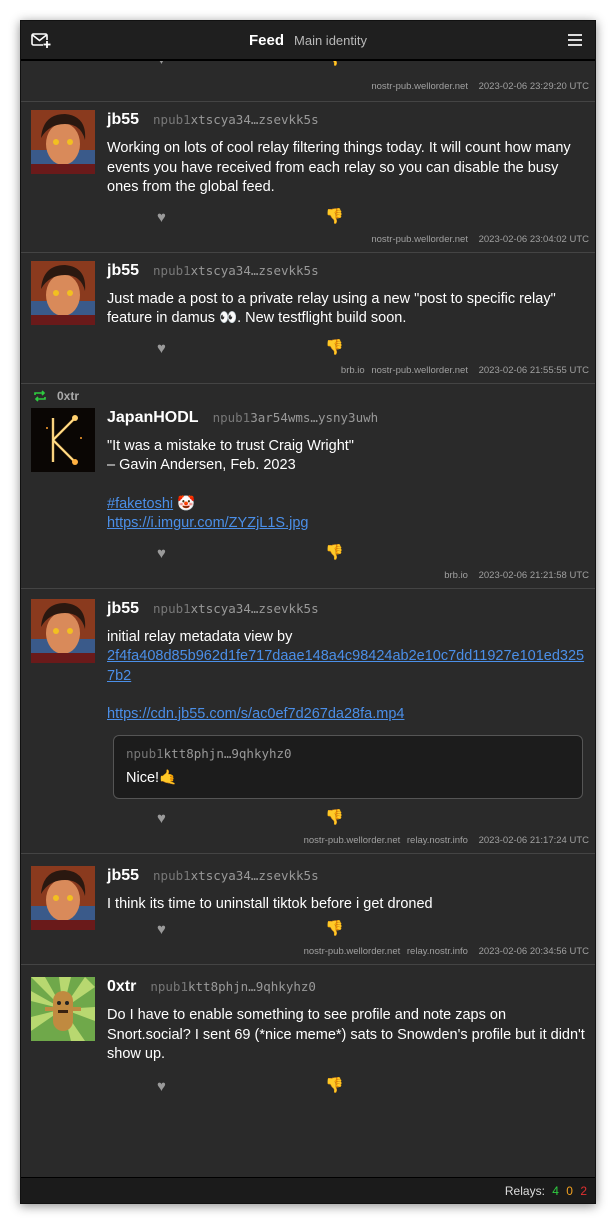 The image size is (616, 1224). I want to click on top-bar: Feed Main identity, so click(308, 41).